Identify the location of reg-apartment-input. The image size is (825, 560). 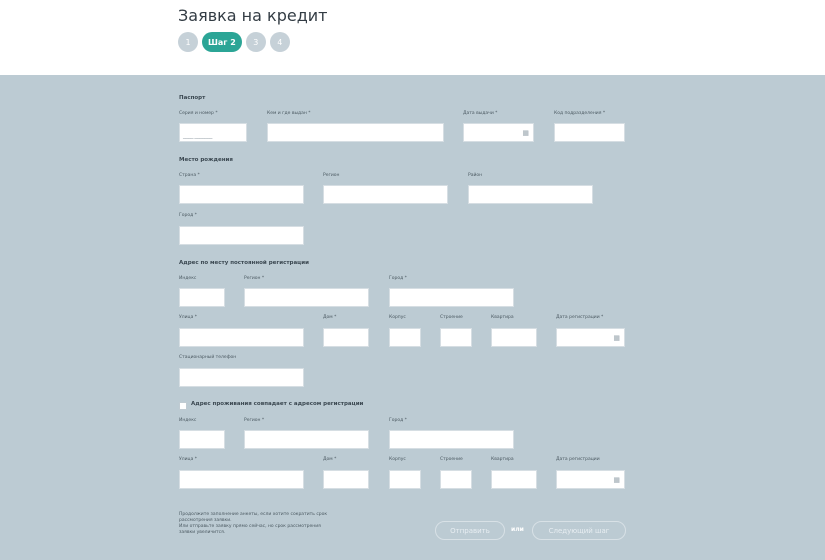
(514, 337).